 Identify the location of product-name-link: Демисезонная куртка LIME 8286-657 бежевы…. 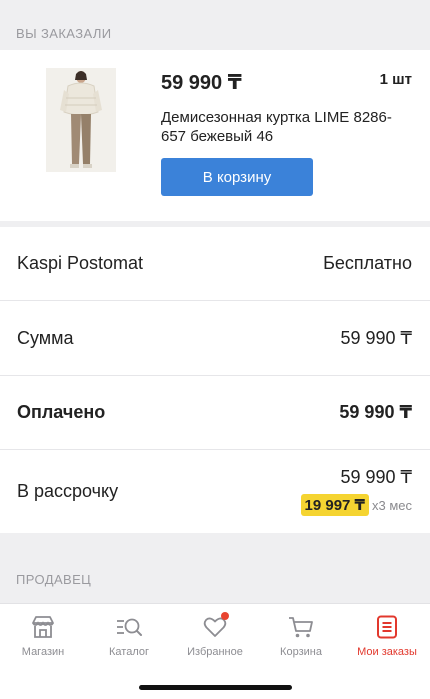
(281, 127).